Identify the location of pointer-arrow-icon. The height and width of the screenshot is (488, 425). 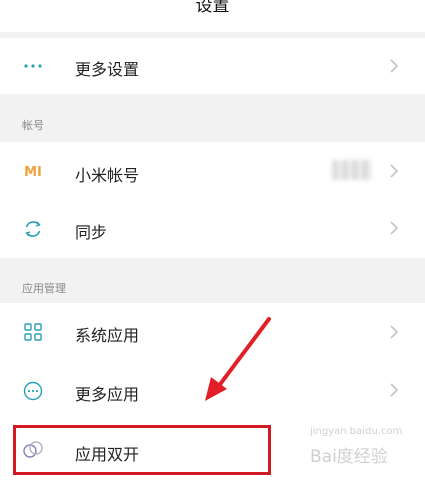
(238, 359).